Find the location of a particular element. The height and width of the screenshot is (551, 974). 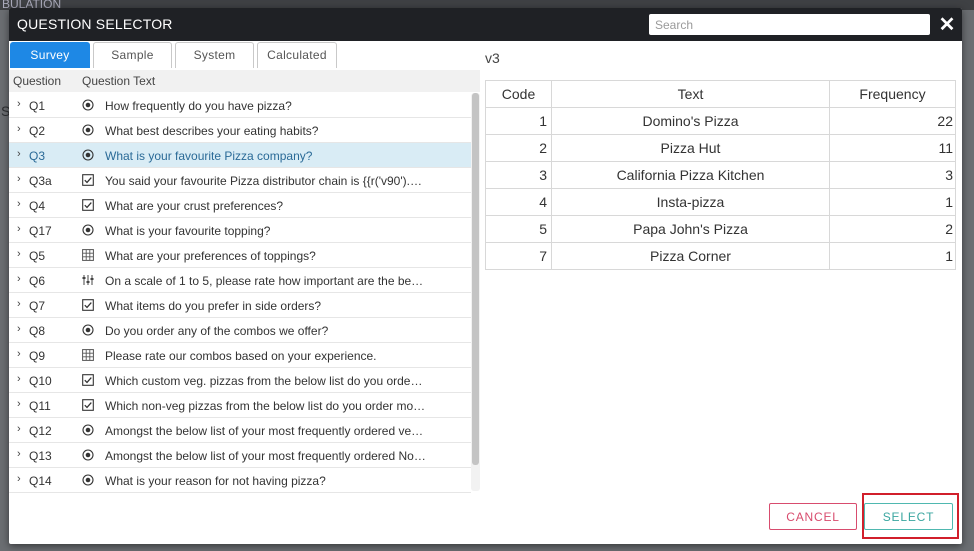

answer-frequency: 11 is located at coordinates (892, 148).